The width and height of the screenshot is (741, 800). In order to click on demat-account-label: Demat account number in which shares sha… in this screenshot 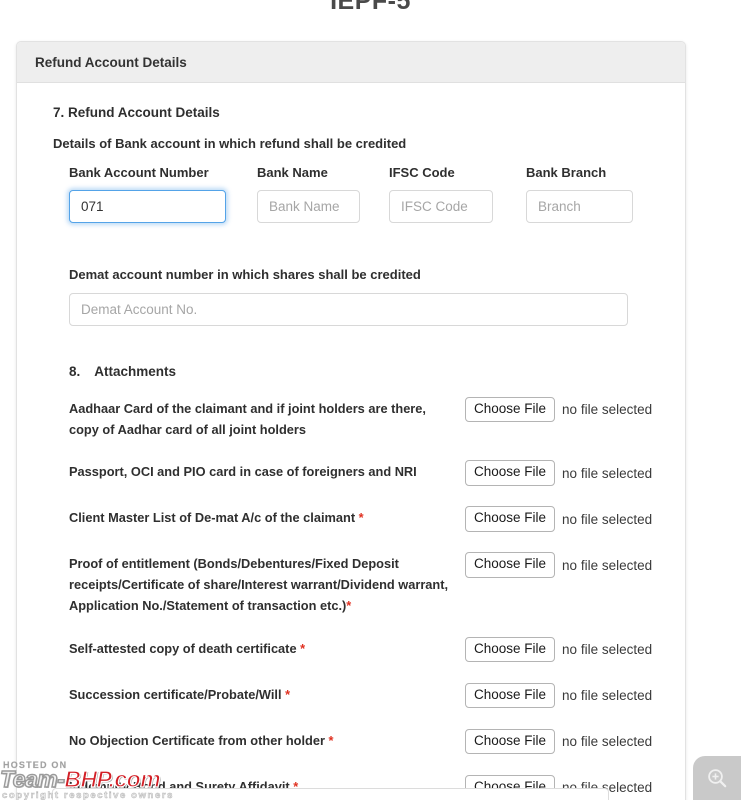, I will do `click(245, 274)`.